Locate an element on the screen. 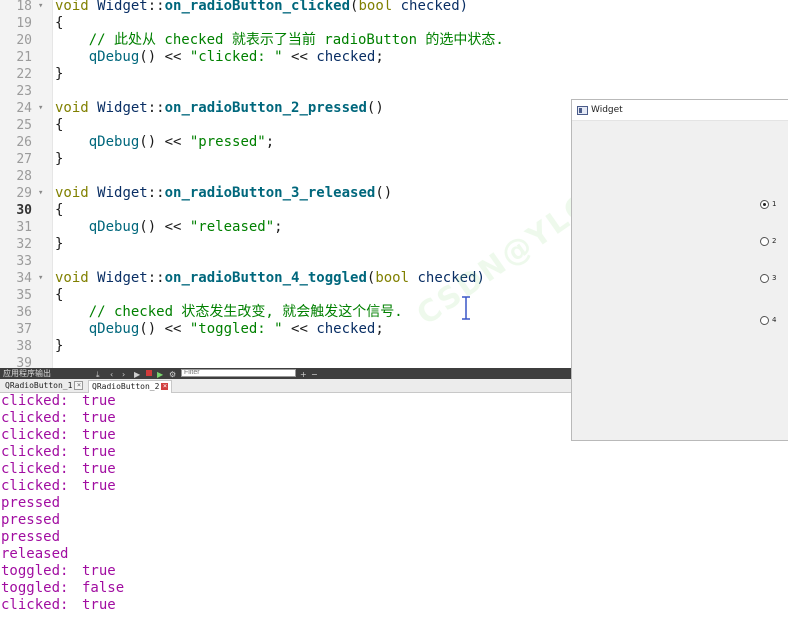 The width and height of the screenshot is (788, 617). code-text: // checked 状态发生改变, 就会触发这个信号. is located at coordinates (229, 312).